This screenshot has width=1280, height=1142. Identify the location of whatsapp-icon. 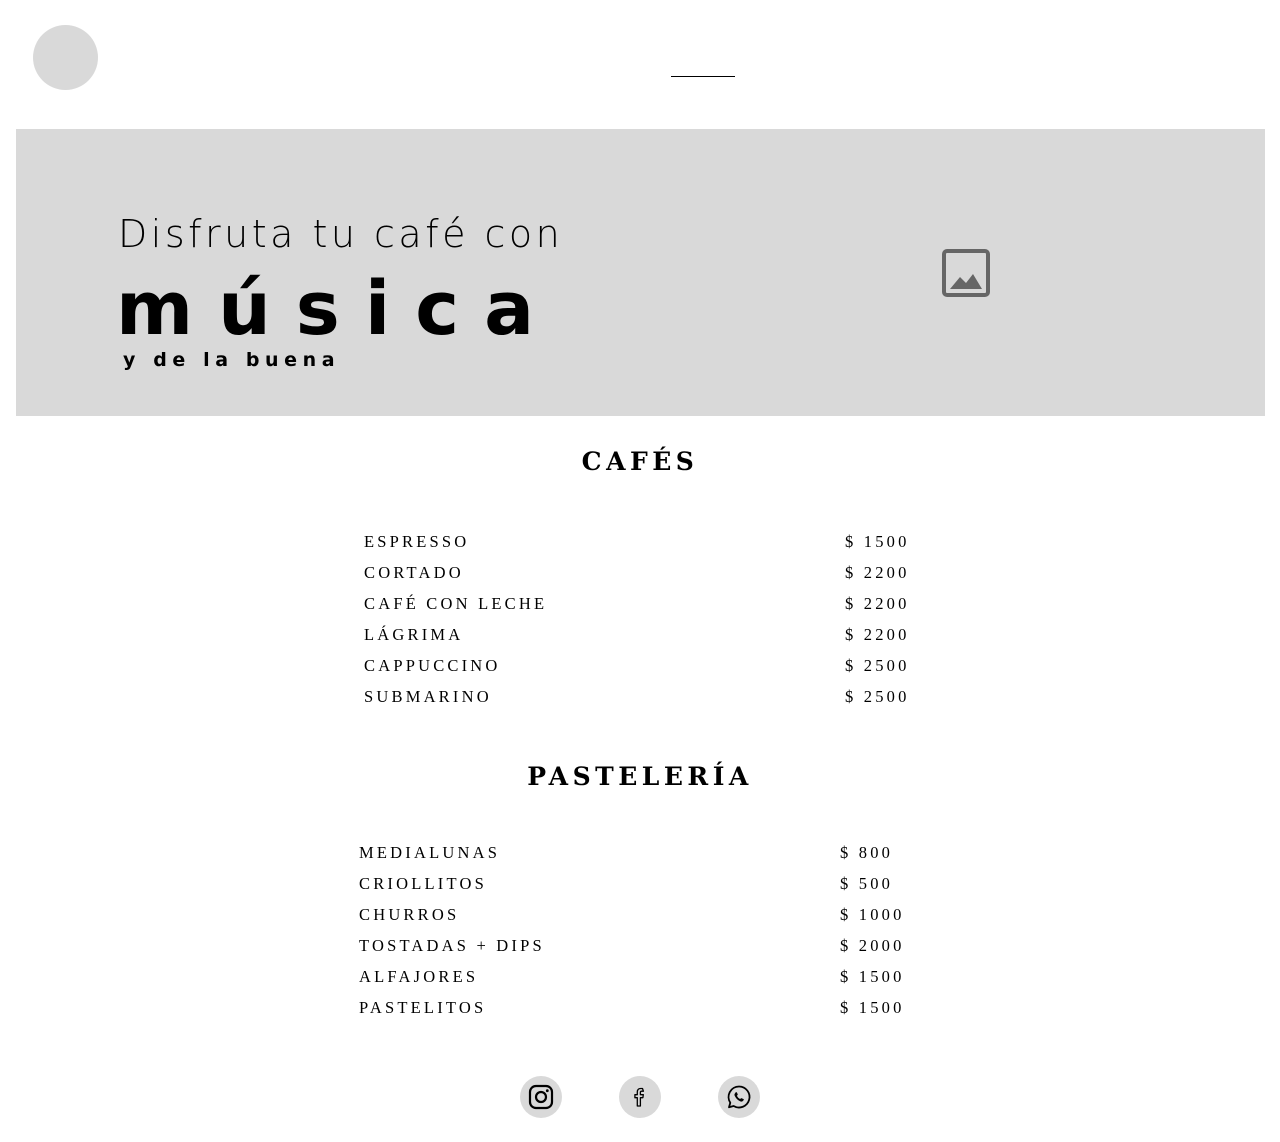
(739, 1097).